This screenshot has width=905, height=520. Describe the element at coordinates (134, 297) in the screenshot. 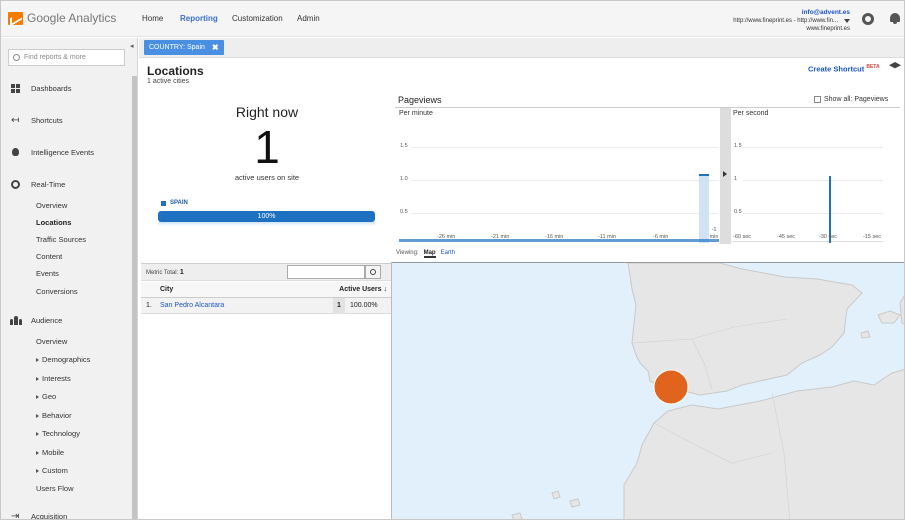

I see `sidebar-scrollbar` at that location.